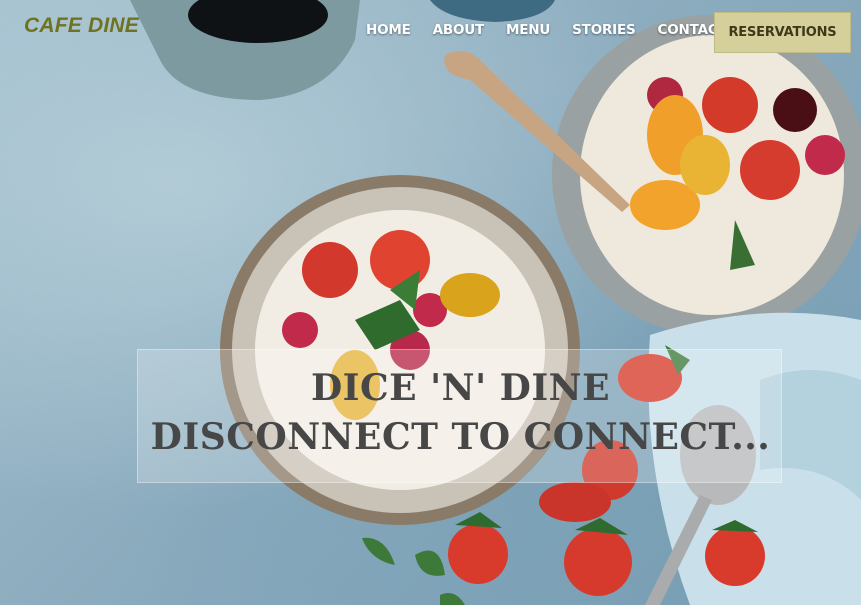 This screenshot has width=861, height=605. Describe the element at coordinates (604, 30) in the screenshot. I see `nav-stories: STORIES` at that location.